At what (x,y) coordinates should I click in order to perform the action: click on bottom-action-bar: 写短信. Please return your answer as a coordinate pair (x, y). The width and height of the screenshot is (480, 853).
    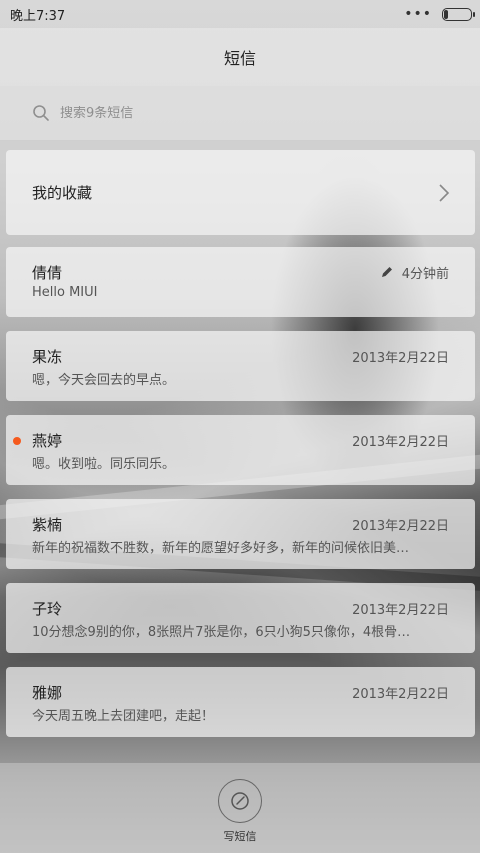
    Looking at the image, I should click on (240, 808).